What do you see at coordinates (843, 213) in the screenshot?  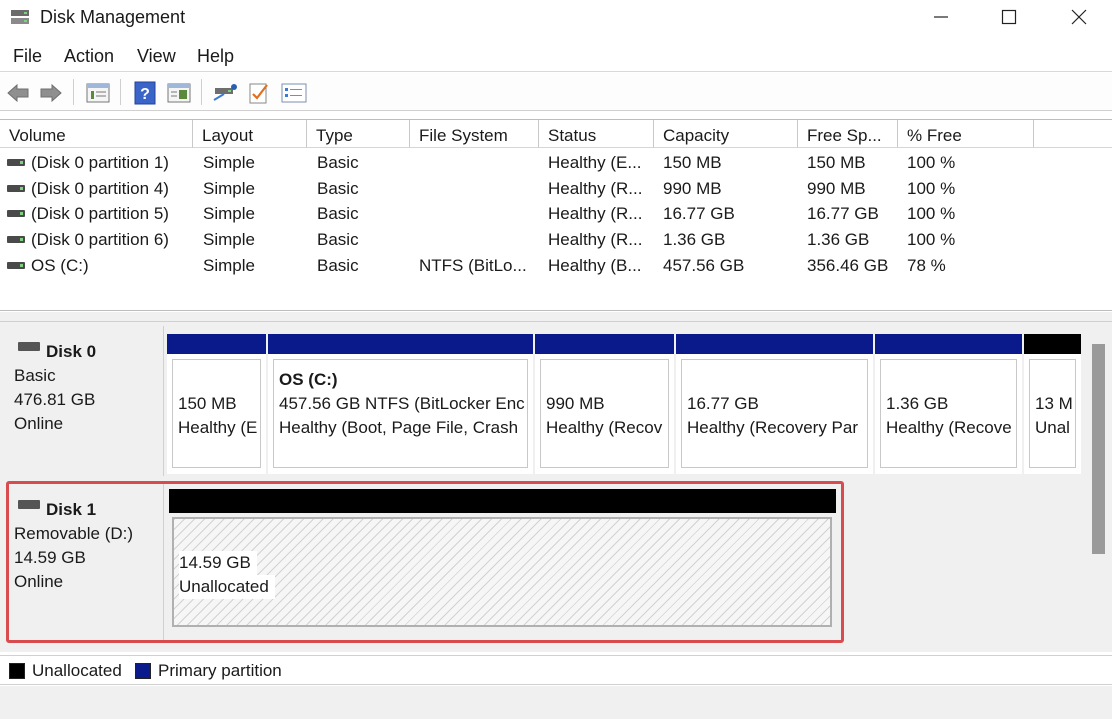 I see `cell-free-space: 16.77 GB` at bounding box center [843, 213].